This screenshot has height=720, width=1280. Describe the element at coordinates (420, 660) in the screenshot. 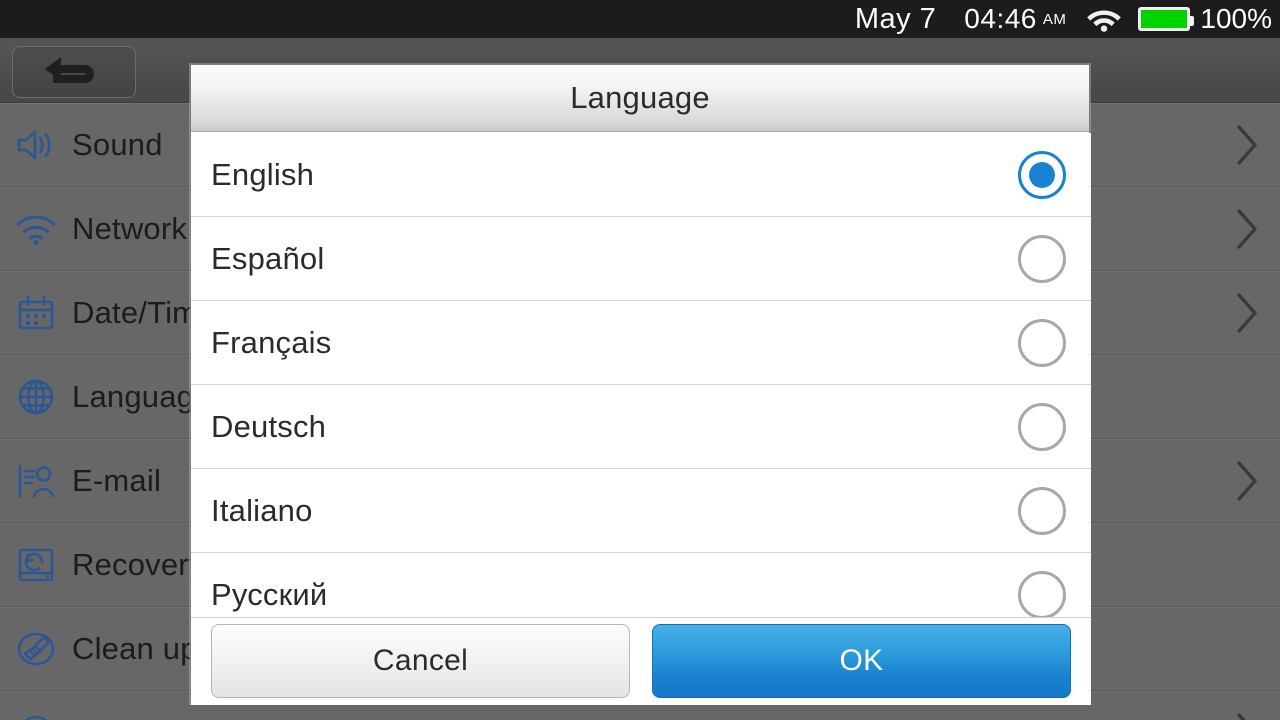

I see `cancel-button: Cancel` at that location.